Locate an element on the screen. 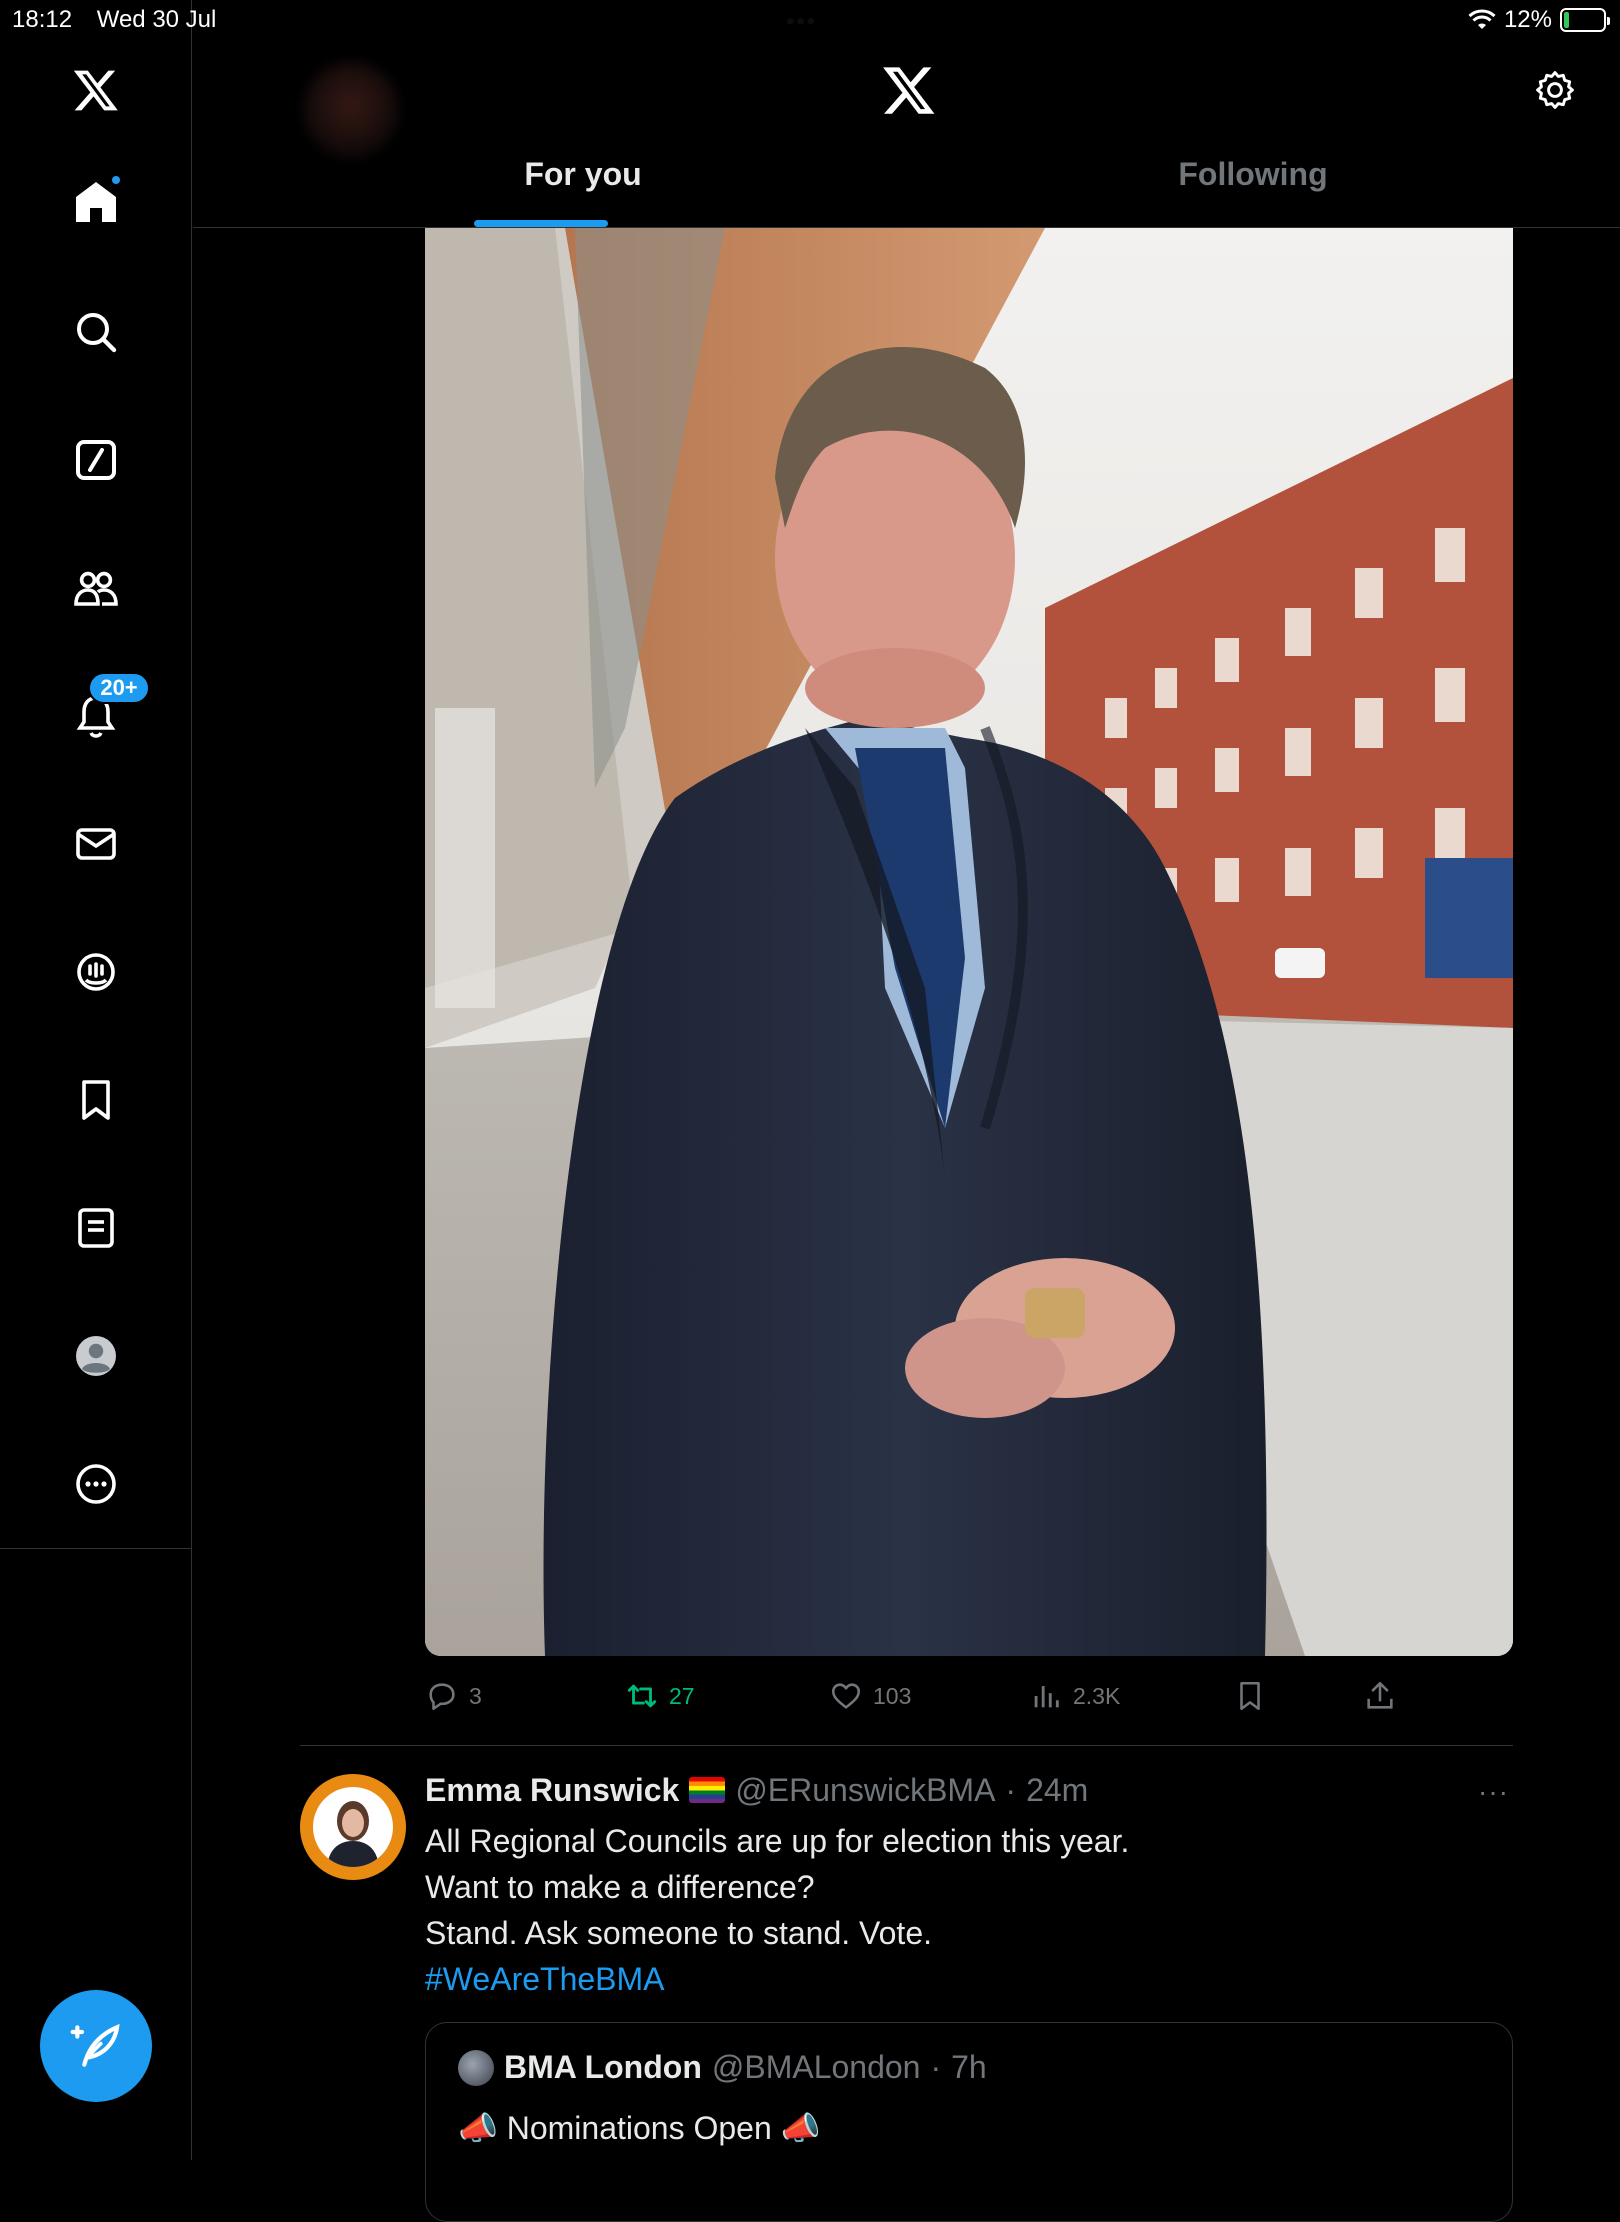 The height and width of the screenshot is (2222, 1620). battery-icon is located at coordinates (1585, 20).